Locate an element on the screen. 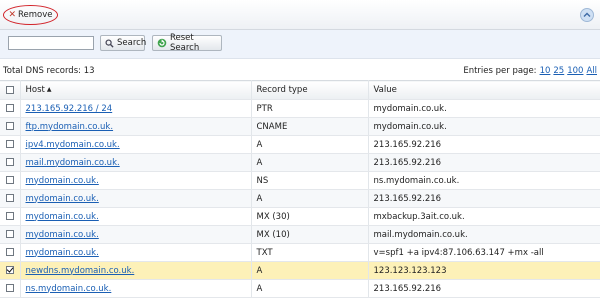  total-records-label: Total DNS records: 13 is located at coordinates (49, 71).